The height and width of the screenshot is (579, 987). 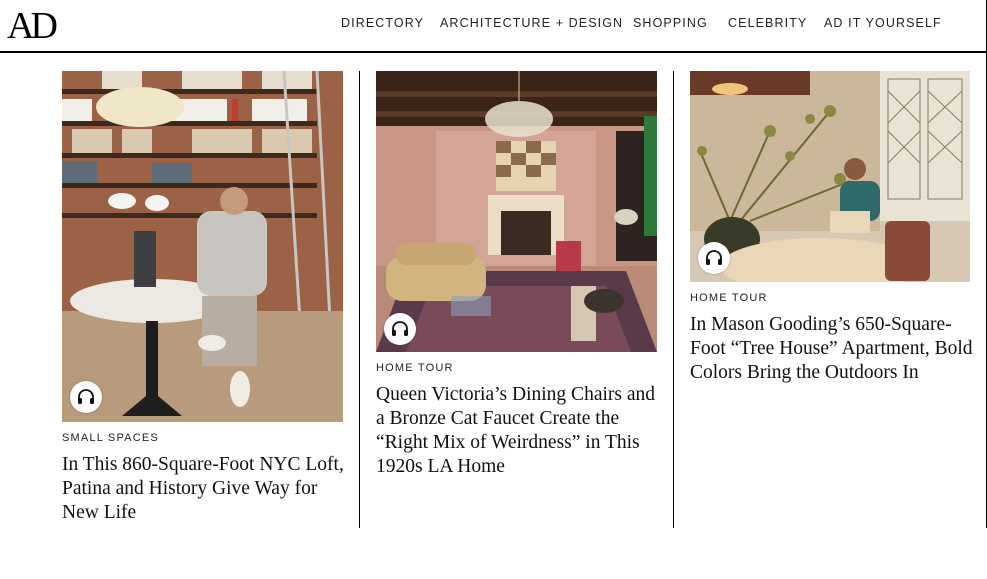 I want to click on nav-celebrity: CELEBRITY, so click(x=767, y=23).